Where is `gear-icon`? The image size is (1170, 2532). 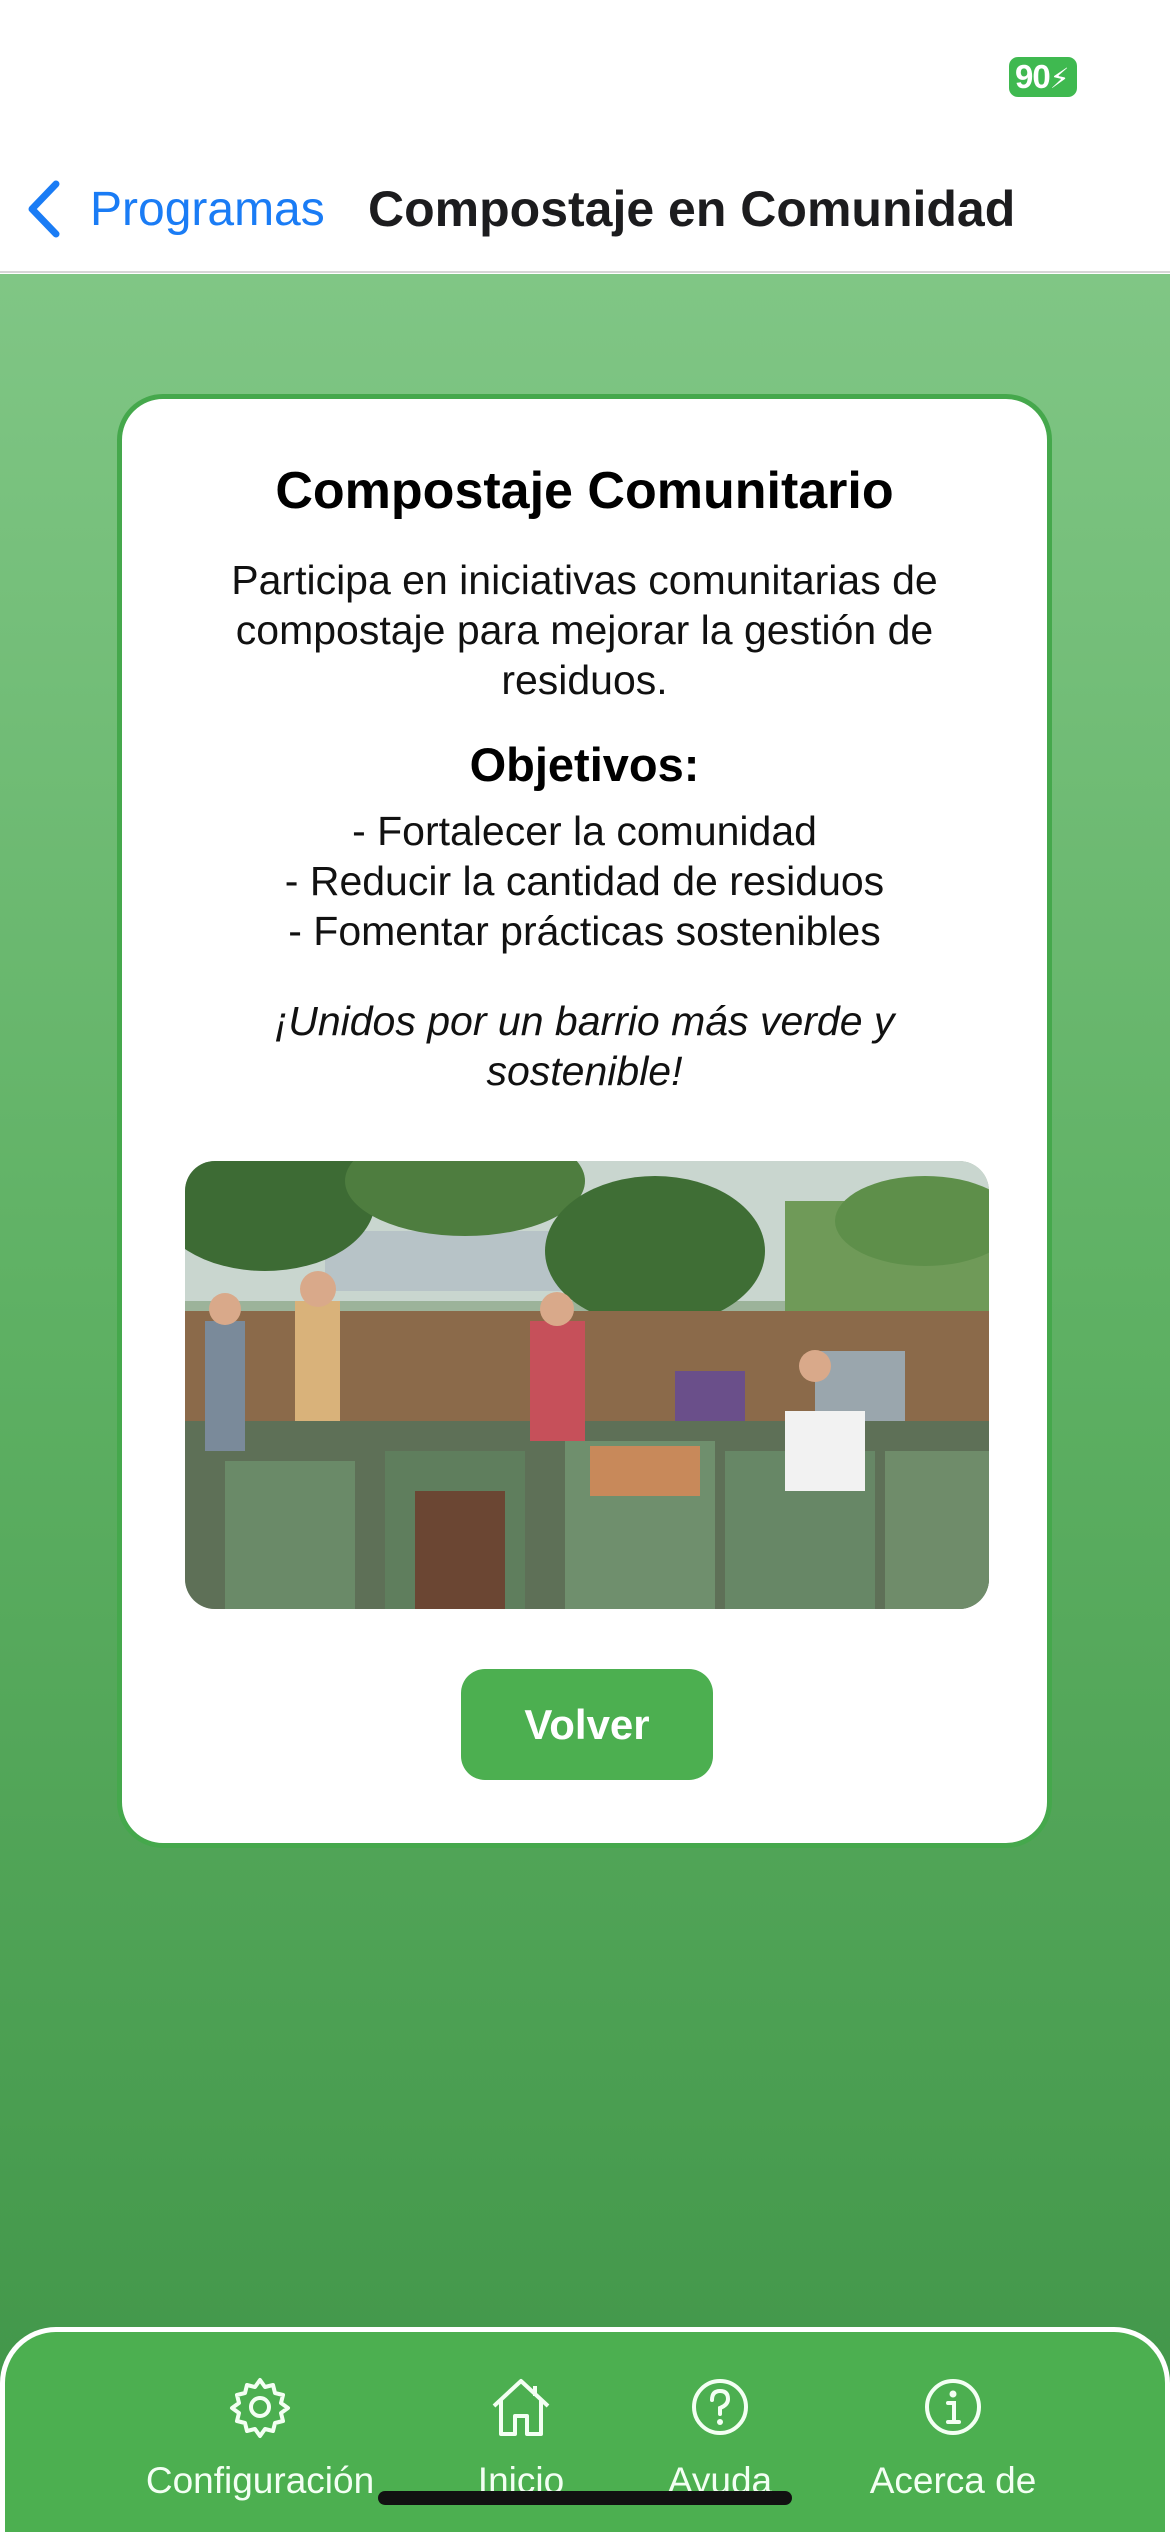
gear-icon is located at coordinates (260, 2408).